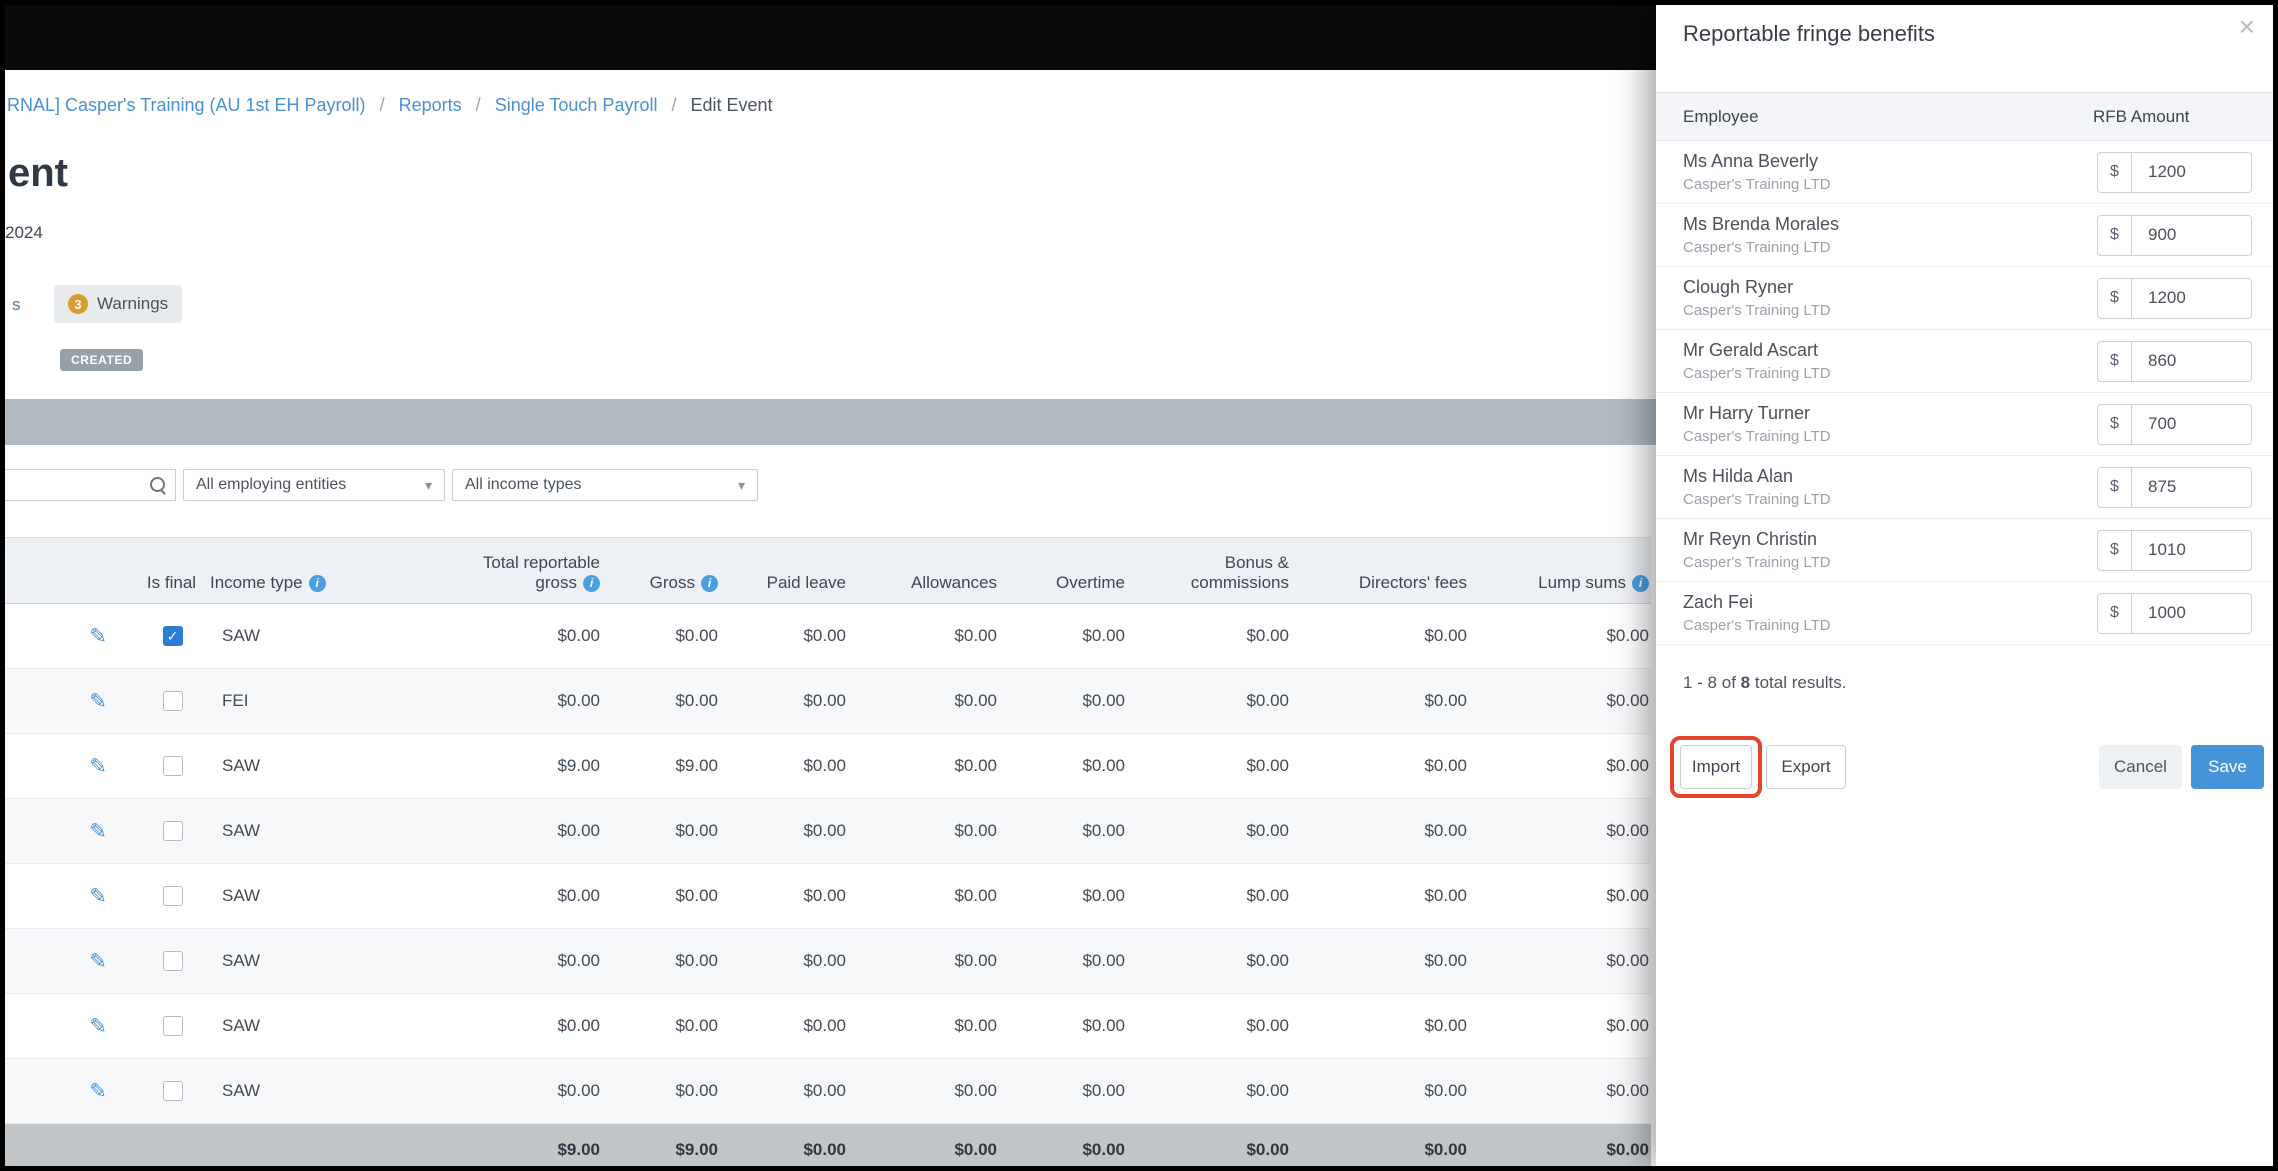 The image size is (2278, 1171). What do you see at coordinates (923, 1144) in the screenshot?
I see `allowances-total: $0.00` at bounding box center [923, 1144].